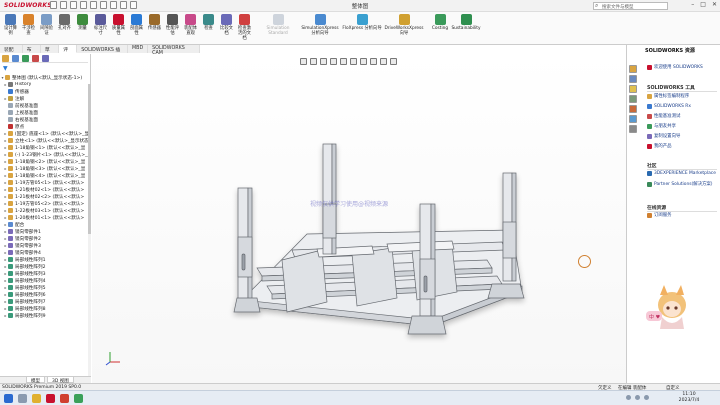 This screenshot has width=720, height=405. I want to click on tree-item: ▸ 1-22板材03<1> (默认<<默认>, so click(45, 210).